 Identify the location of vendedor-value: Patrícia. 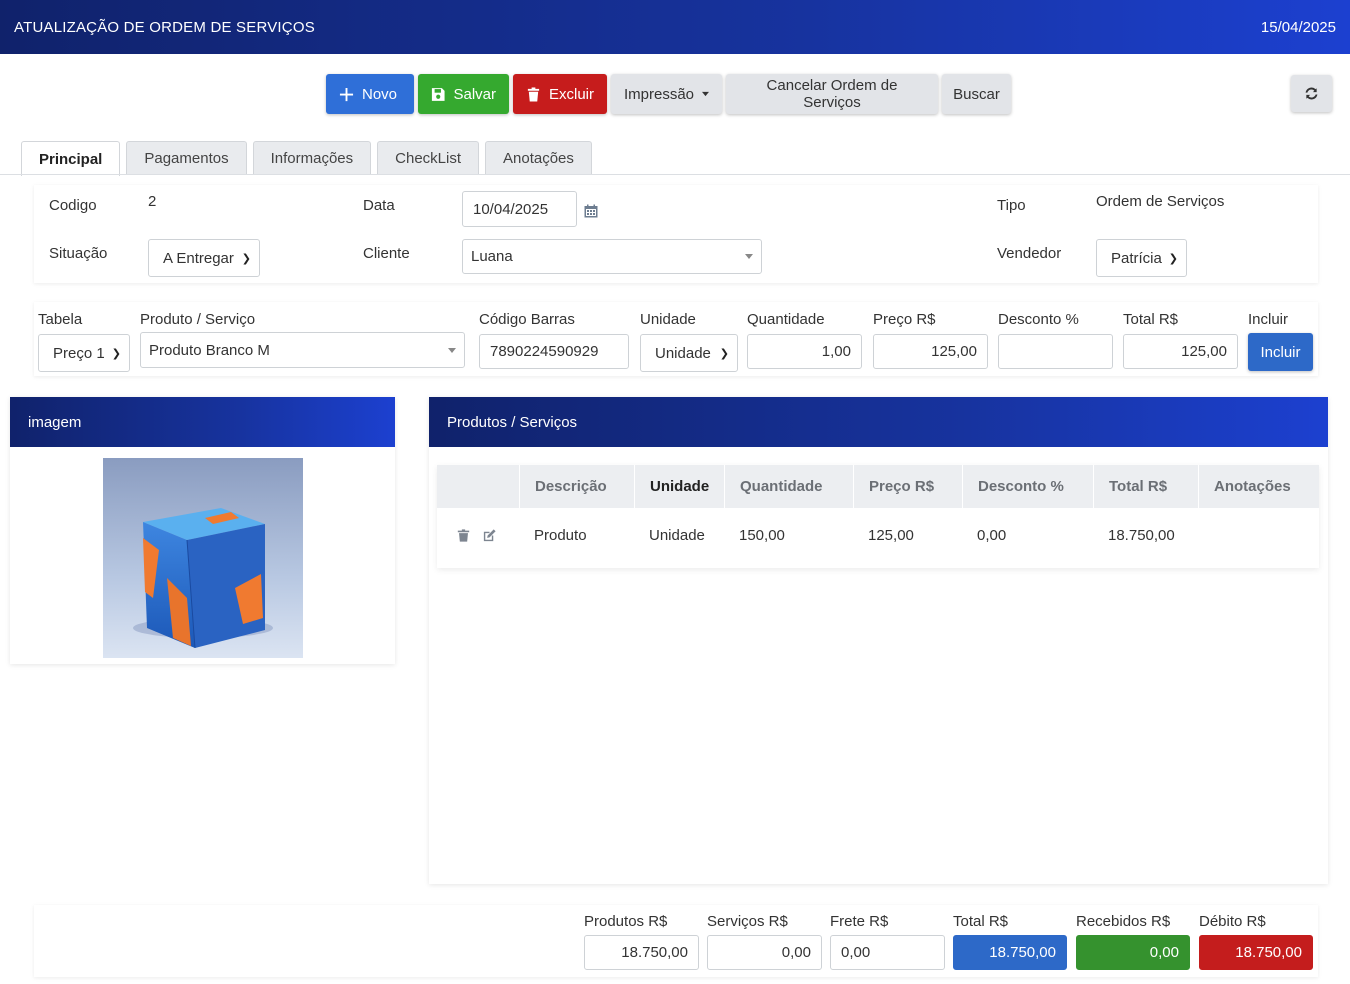
(1136, 258).